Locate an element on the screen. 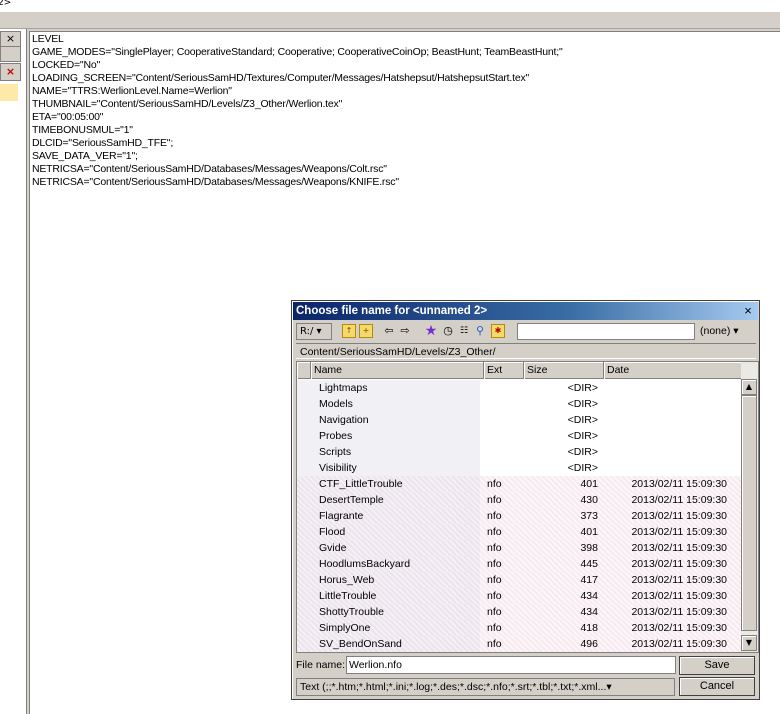 The height and width of the screenshot is (714, 780). file-name-cell: Flood is located at coordinates (388, 532).